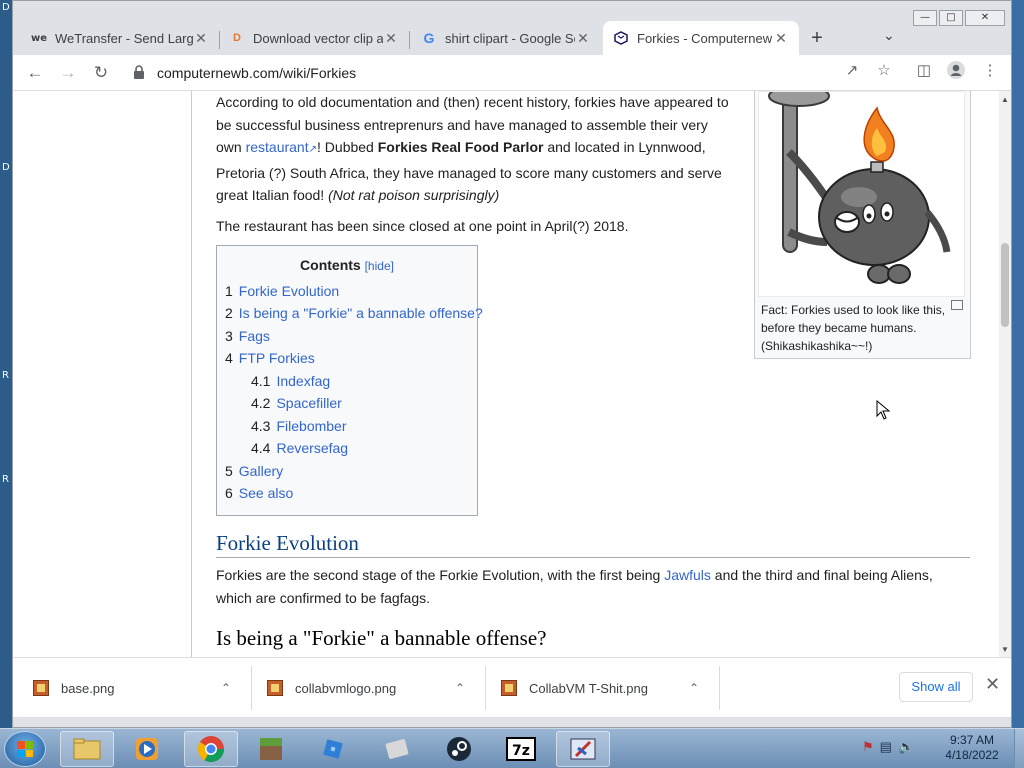 This screenshot has width=1024, height=768. I want to click on external-link-icon: ↗, so click(313, 149).